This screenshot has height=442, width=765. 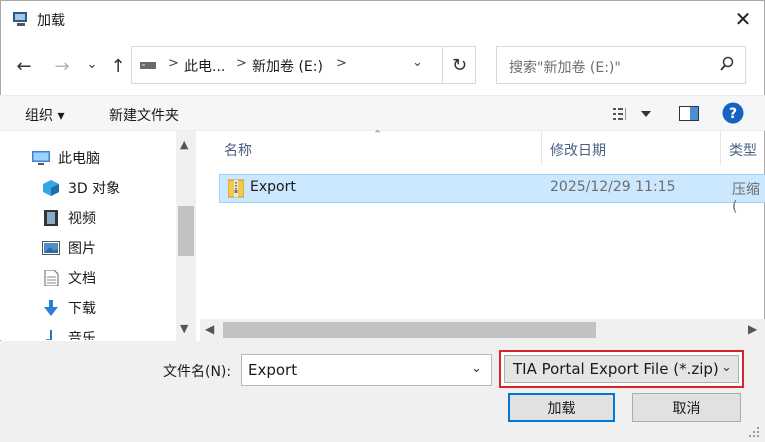 What do you see at coordinates (646, 114) in the screenshot?
I see `view-dropdown-icon` at bounding box center [646, 114].